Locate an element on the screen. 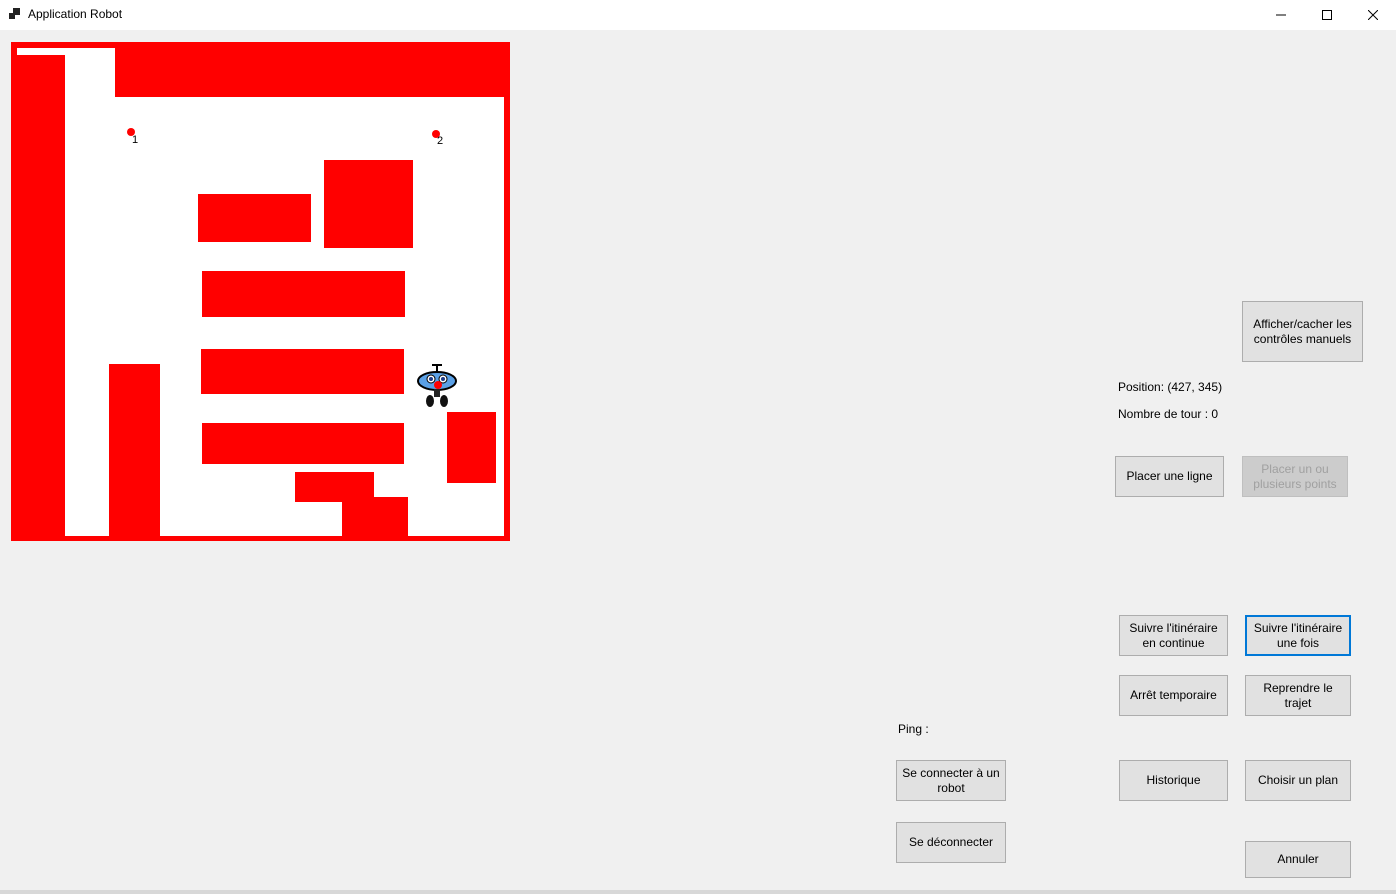 The height and width of the screenshot is (894, 1396). window-bottom-edge is located at coordinates (698, 892).